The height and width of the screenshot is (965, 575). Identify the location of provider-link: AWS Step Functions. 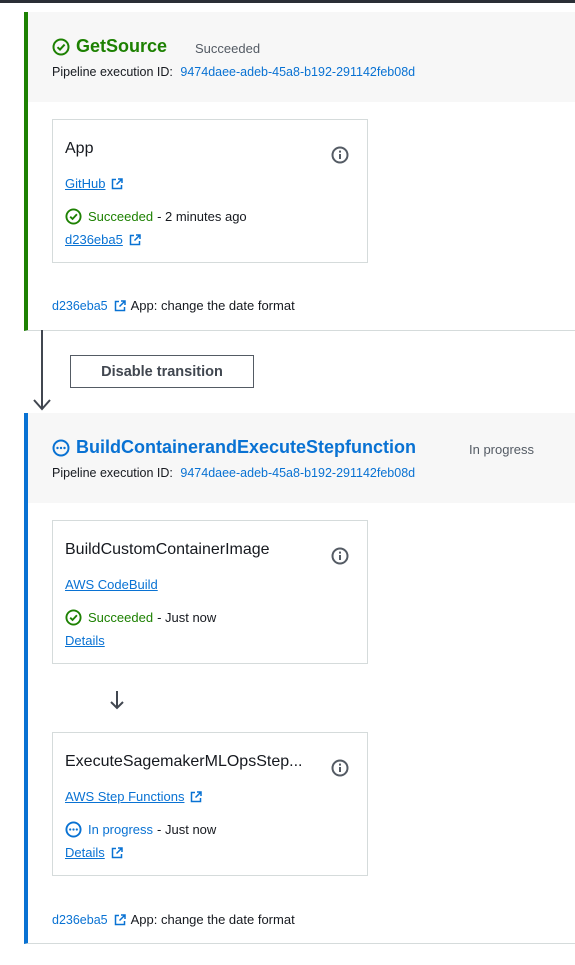
(134, 796).